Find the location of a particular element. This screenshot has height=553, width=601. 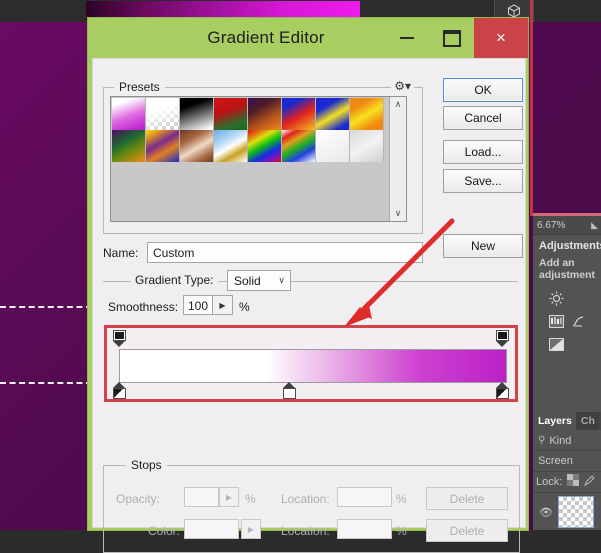

blend-mode-value: Screen is located at coordinates (555, 461).